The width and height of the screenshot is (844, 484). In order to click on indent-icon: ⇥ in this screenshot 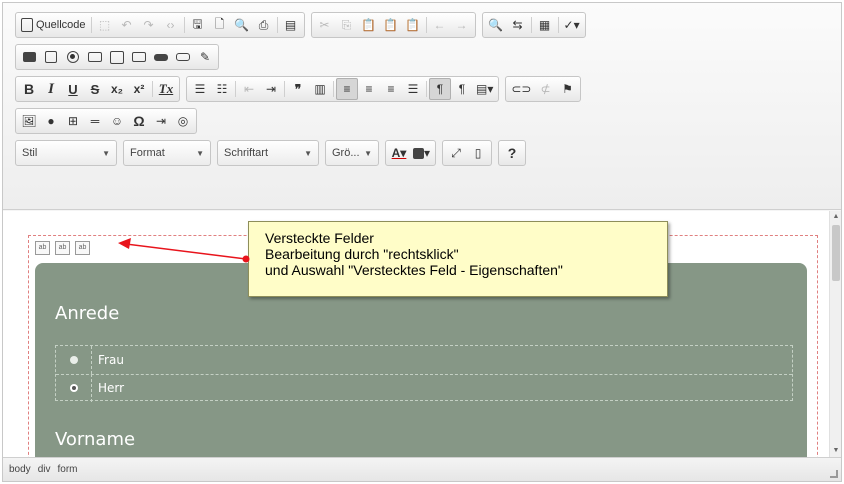, I will do `click(271, 89)`.